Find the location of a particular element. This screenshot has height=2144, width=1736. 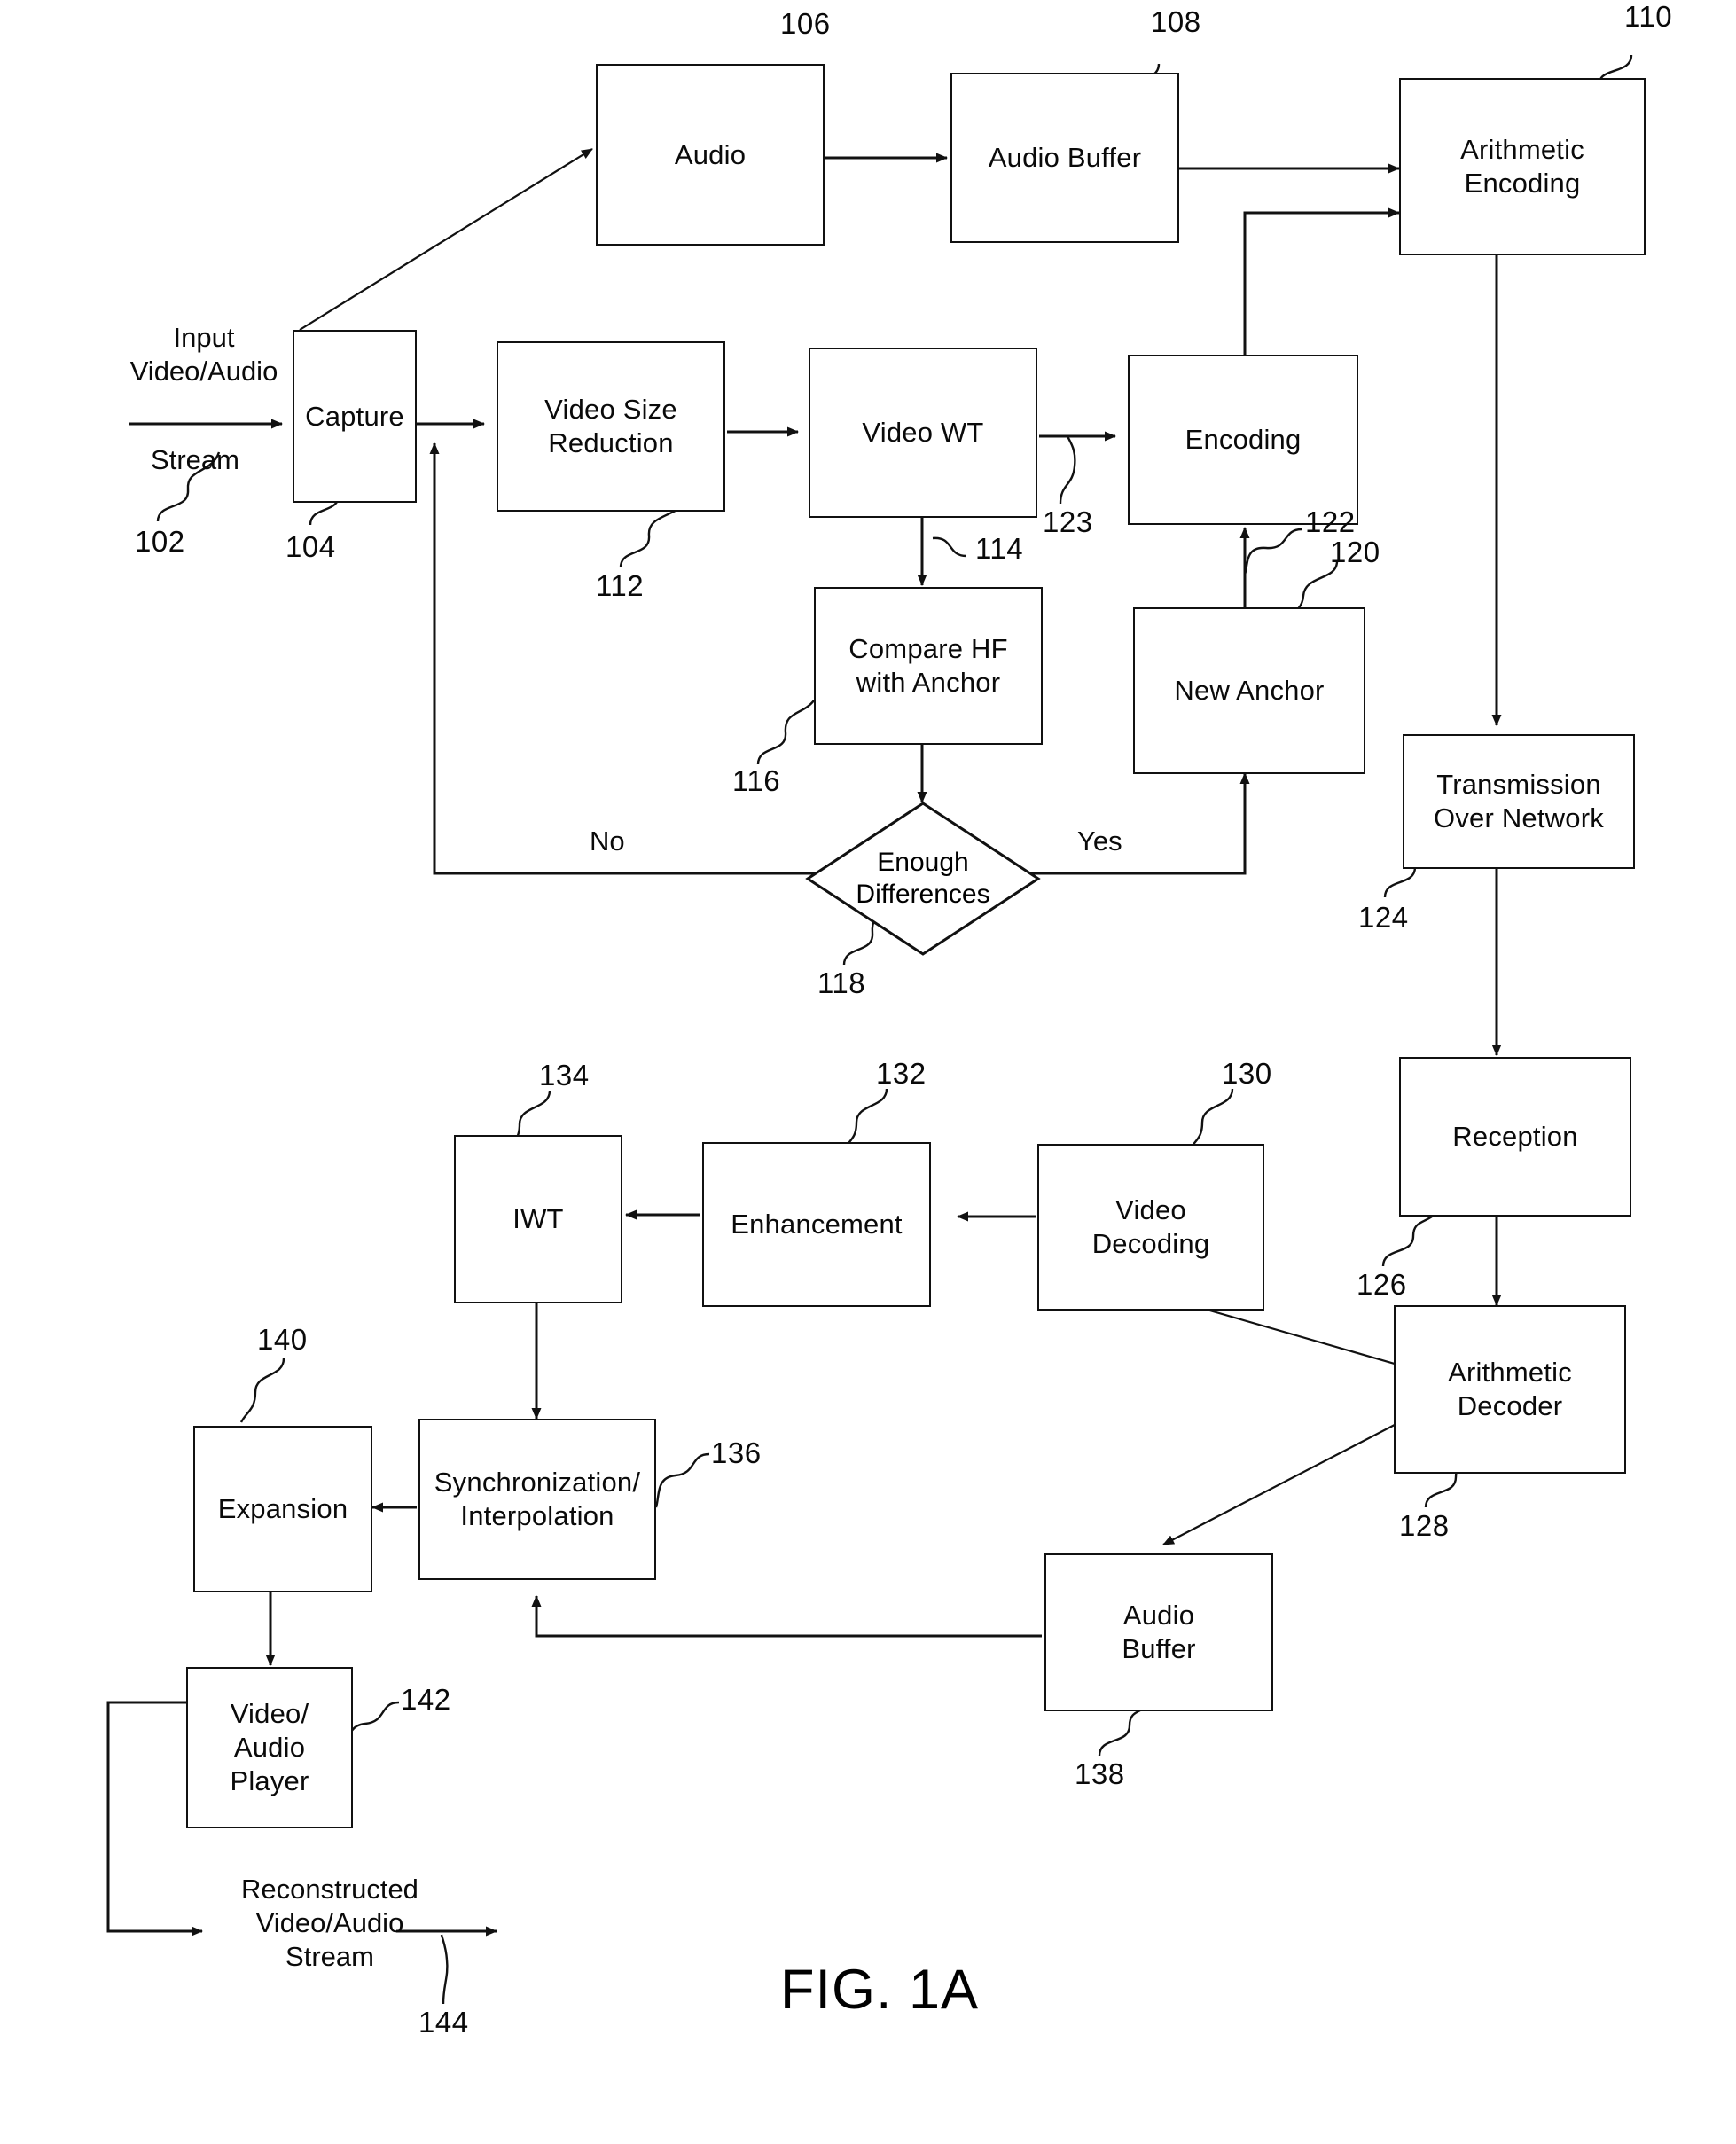

block-audio-buffer: Audio Buffer is located at coordinates (1064, 158).